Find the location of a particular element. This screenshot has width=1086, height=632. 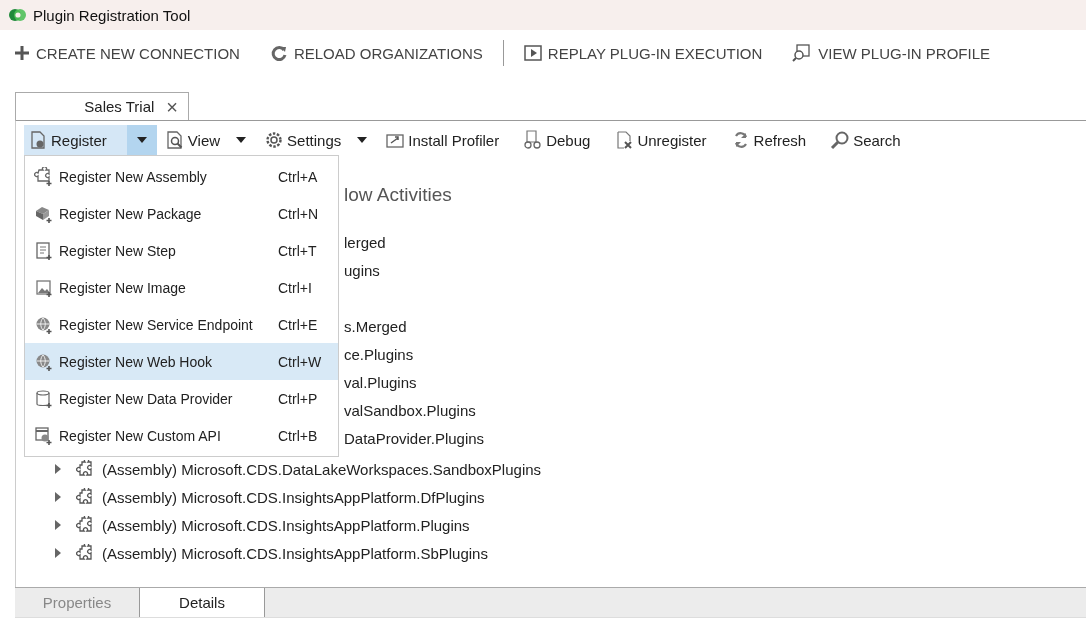

toolbar-button: View is located at coordinates (193, 140).